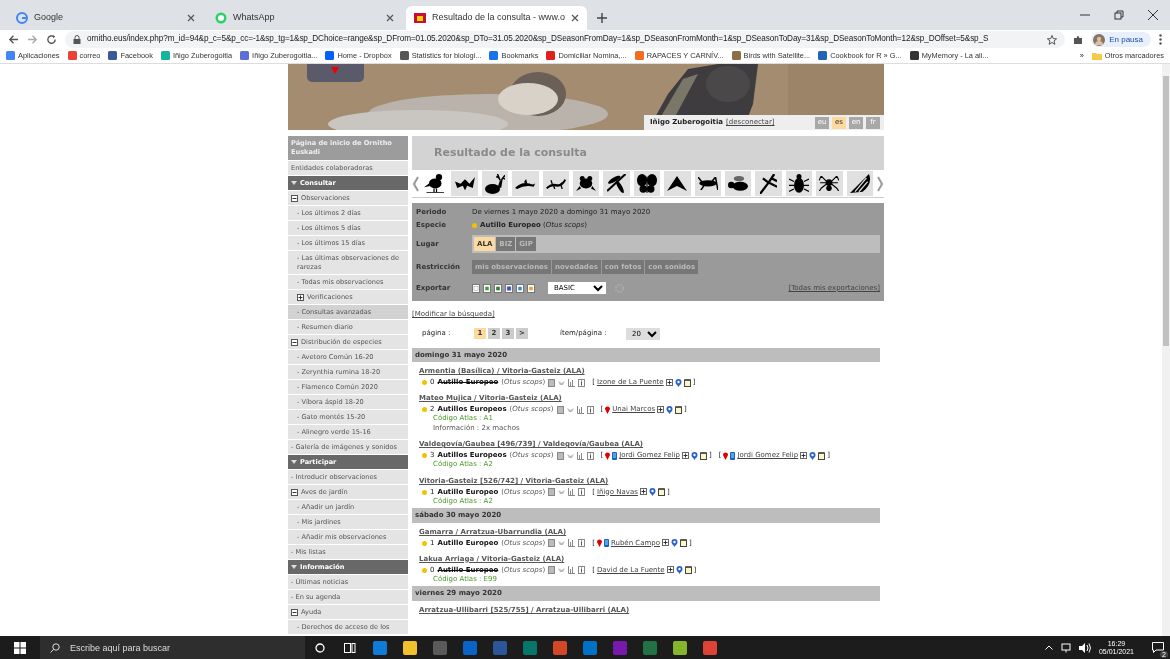 This screenshot has width=1170, height=659. I want to click on chevron-right-icon, so click(880, 183).